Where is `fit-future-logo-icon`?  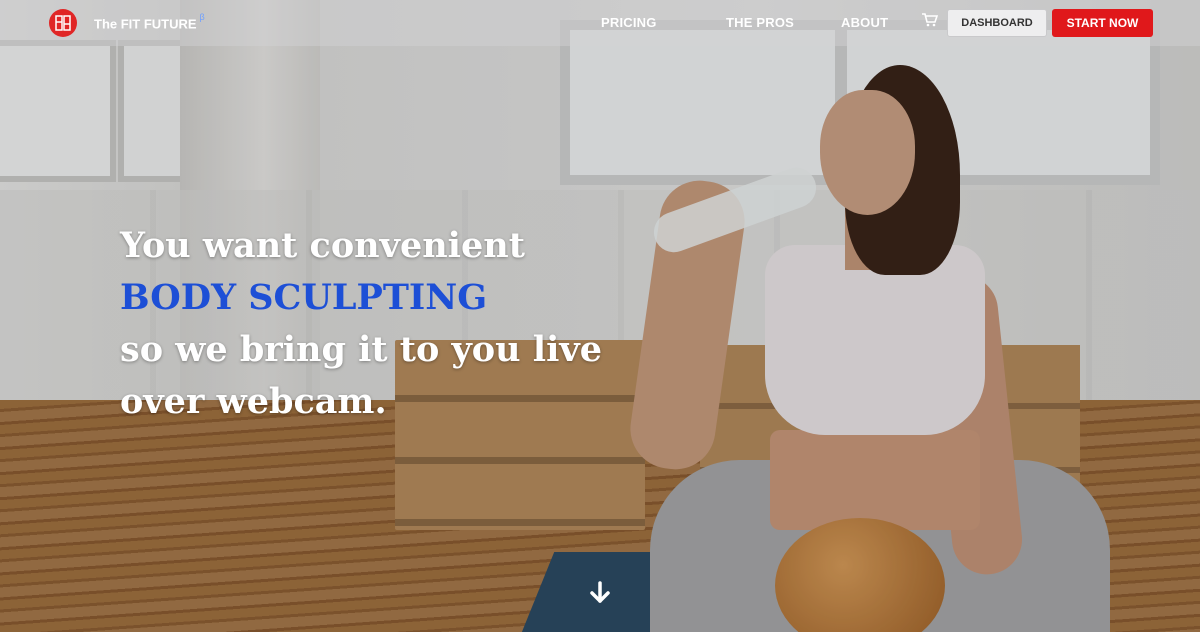 fit-future-logo-icon is located at coordinates (63, 23).